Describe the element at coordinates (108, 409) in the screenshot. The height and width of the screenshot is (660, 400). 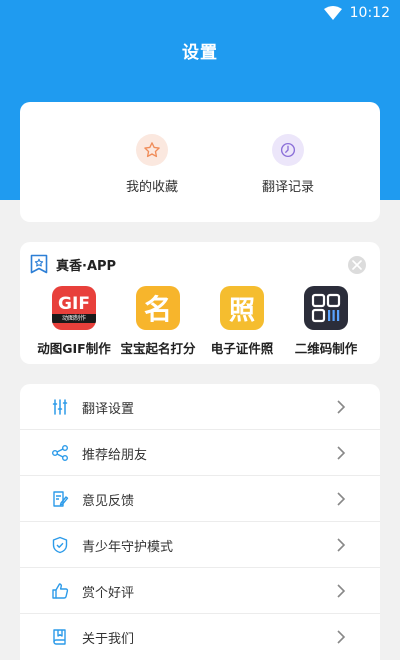
I see `menu-label: 翻译设置` at that location.